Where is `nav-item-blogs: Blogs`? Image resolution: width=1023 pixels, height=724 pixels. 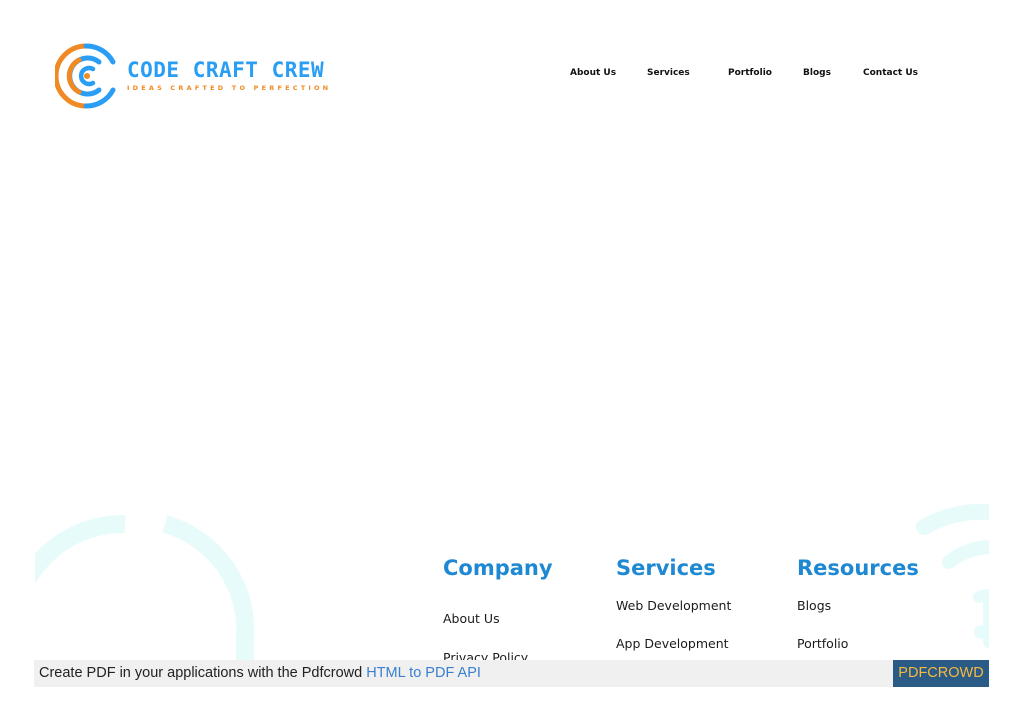
nav-item-blogs: Blogs is located at coordinates (817, 73).